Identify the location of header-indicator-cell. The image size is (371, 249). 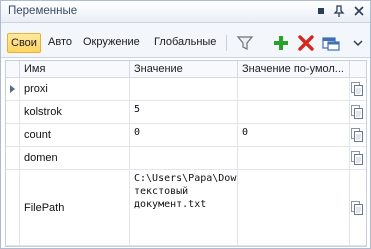
(13, 69).